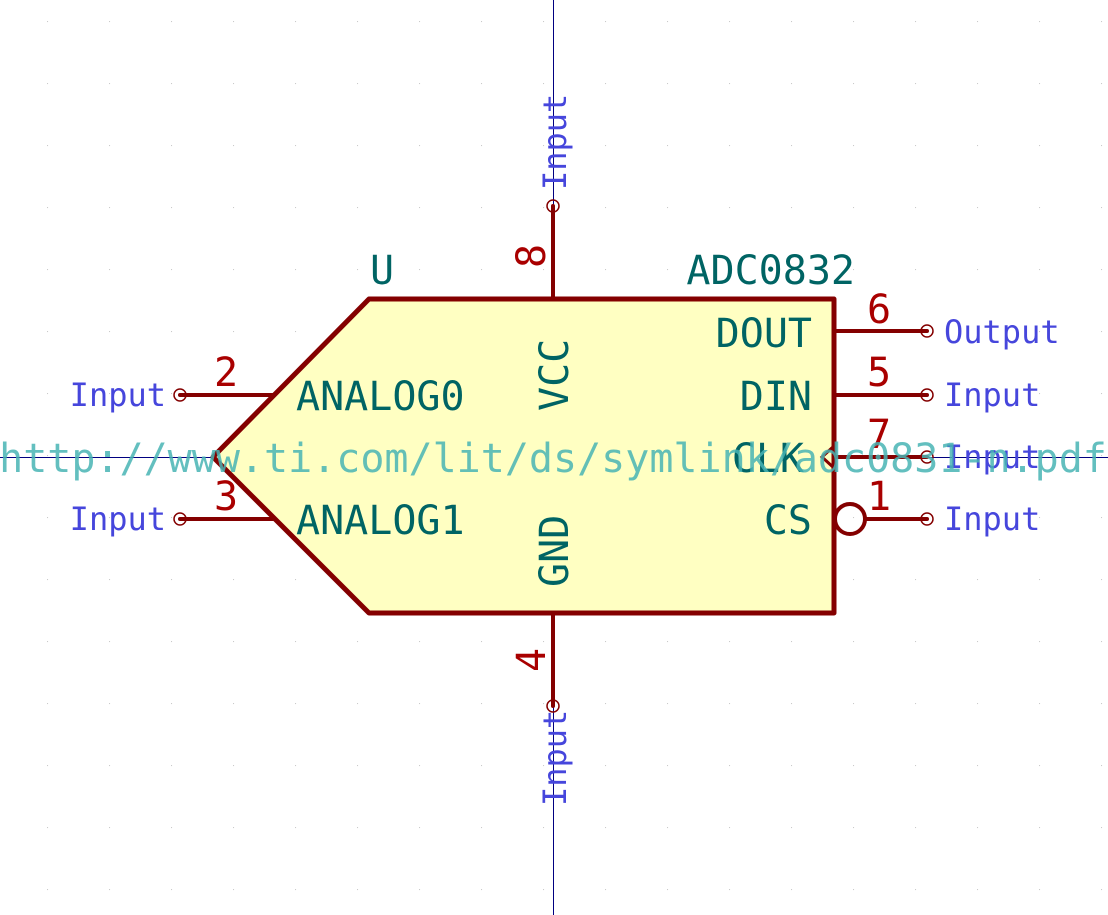  What do you see at coordinates (118, 395) in the screenshot?
I see `pin-type-analog0: Input` at bounding box center [118, 395].